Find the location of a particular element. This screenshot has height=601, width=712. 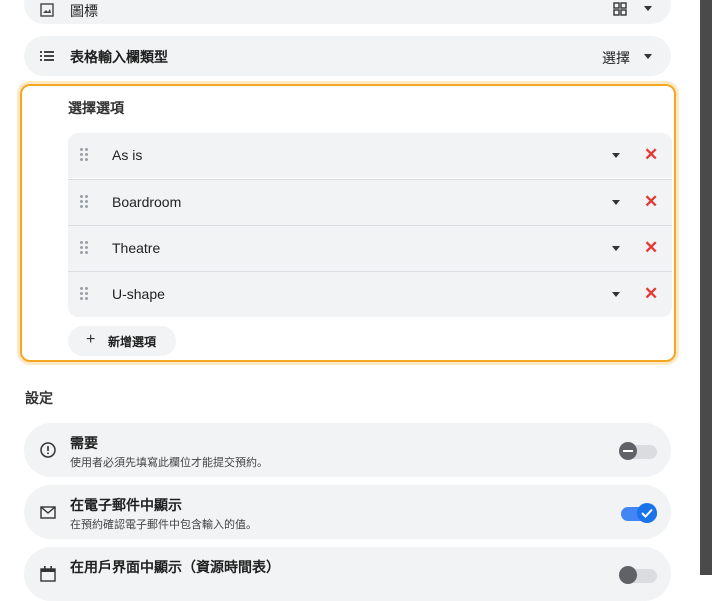

add-option-label: 新增選項 is located at coordinates (132, 342).